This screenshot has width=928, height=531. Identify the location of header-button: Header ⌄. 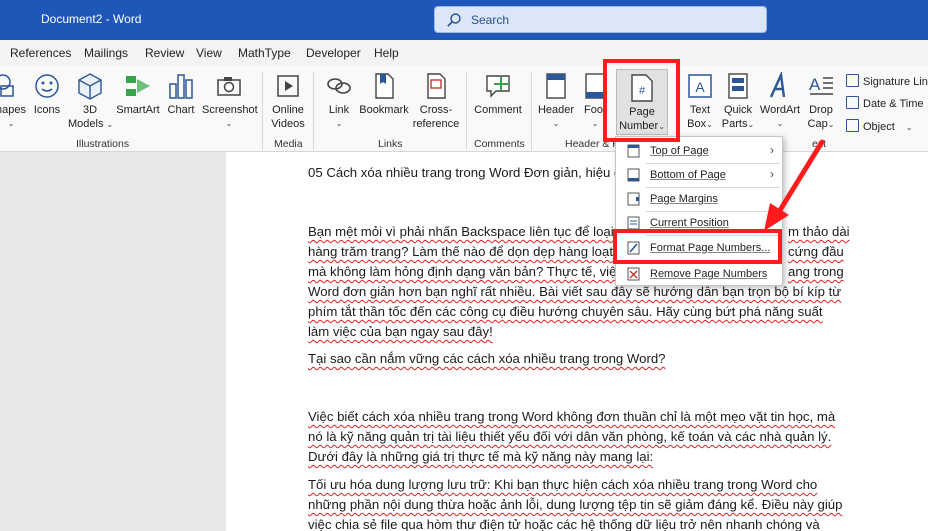
(556, 98).